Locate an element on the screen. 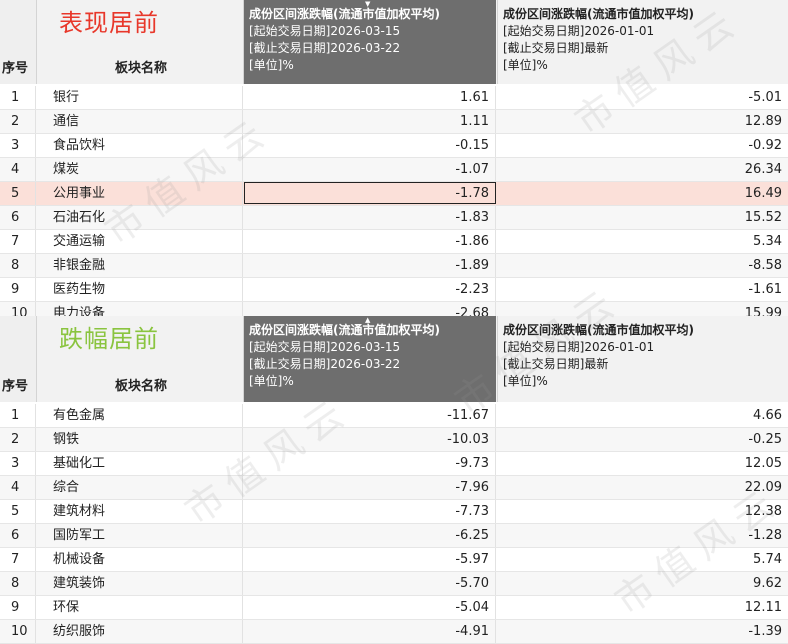 The width and height of the screenshot is (788, 644). period-change-value: -6.25 is located at coordinates (370, 535).